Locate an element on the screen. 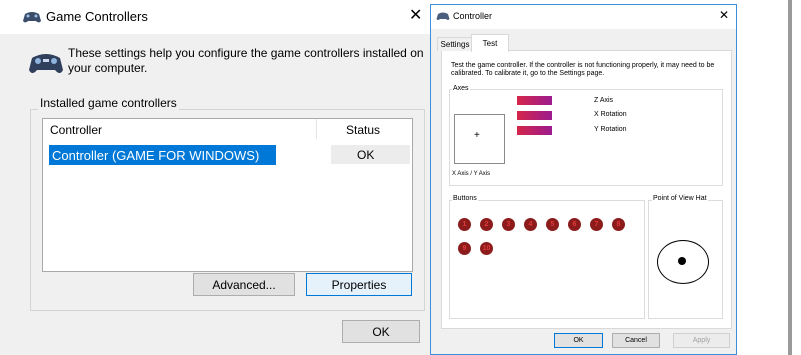 Image resolution: width=801 pixels, height=355 pixels. controller-button-indicator: 3 is located at coordinates (508, 224).